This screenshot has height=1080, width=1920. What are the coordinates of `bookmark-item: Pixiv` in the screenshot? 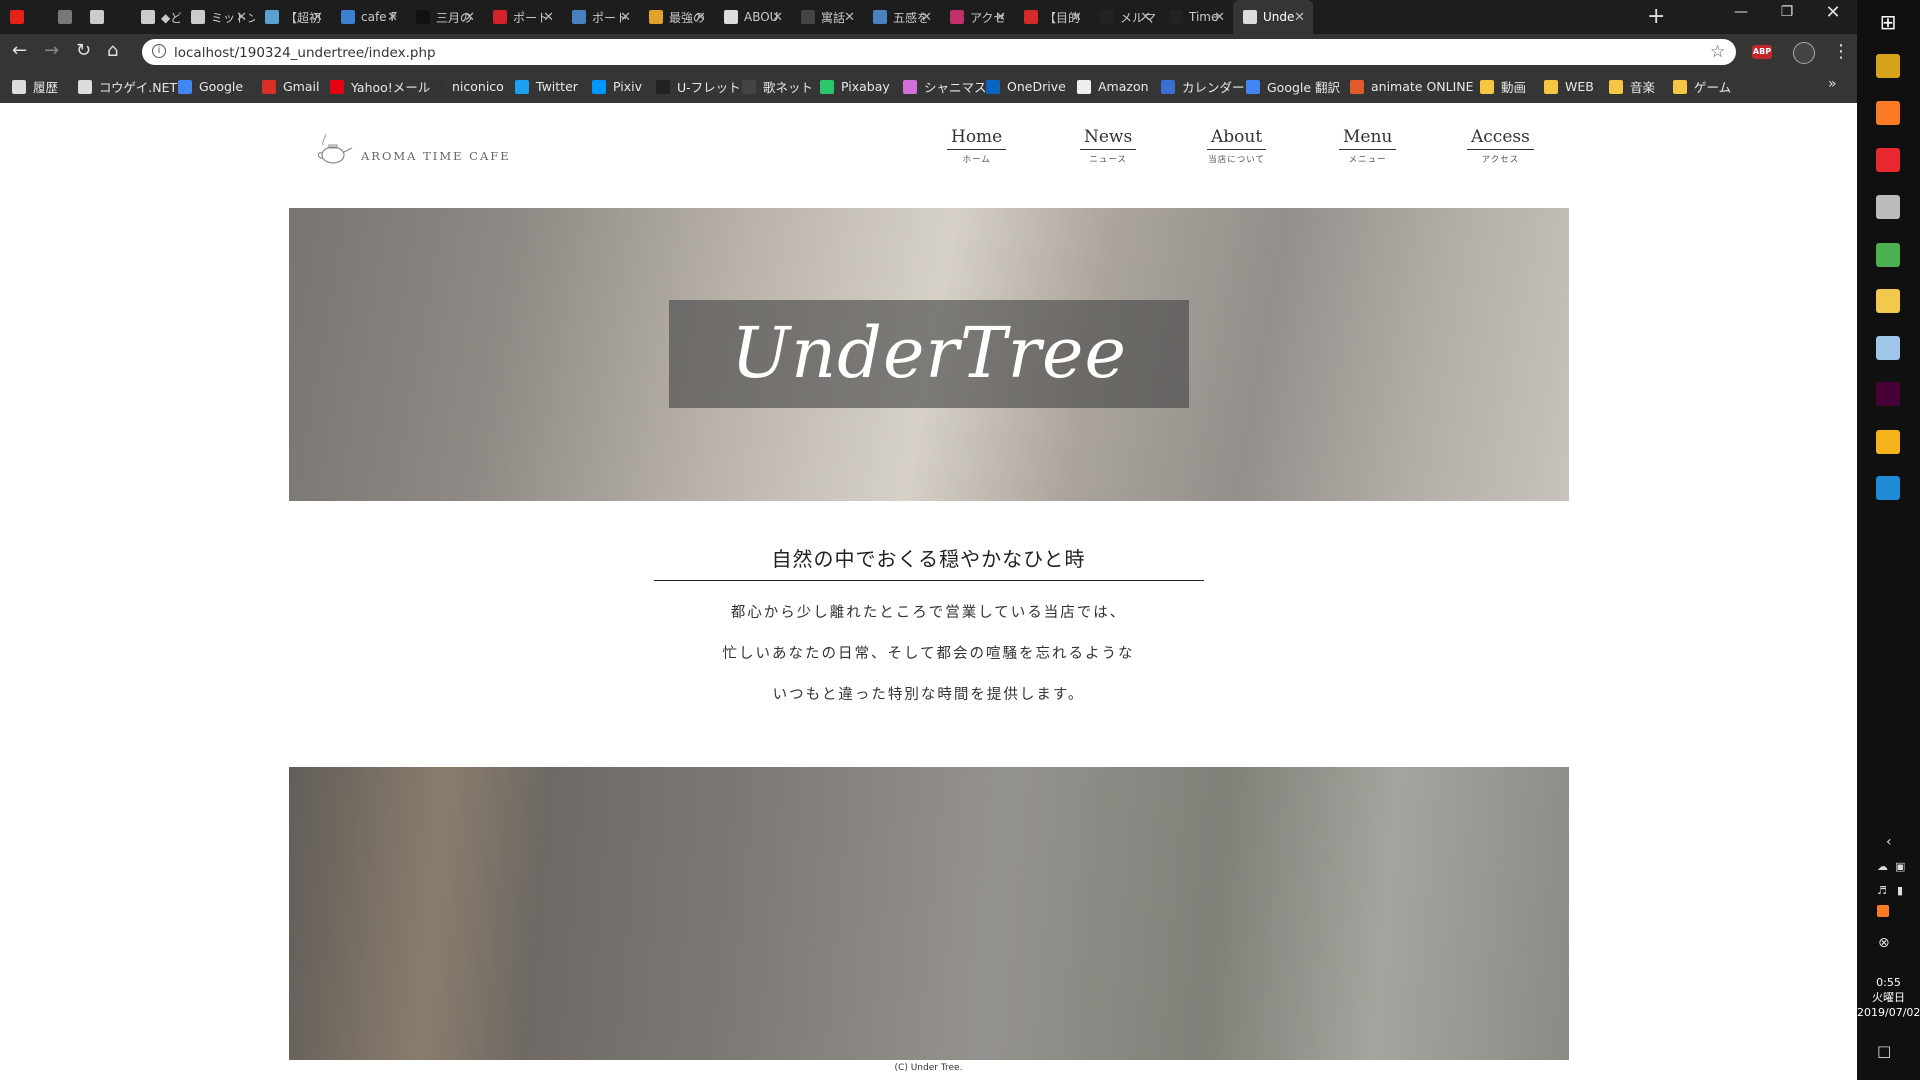 It's located at (617, 86).